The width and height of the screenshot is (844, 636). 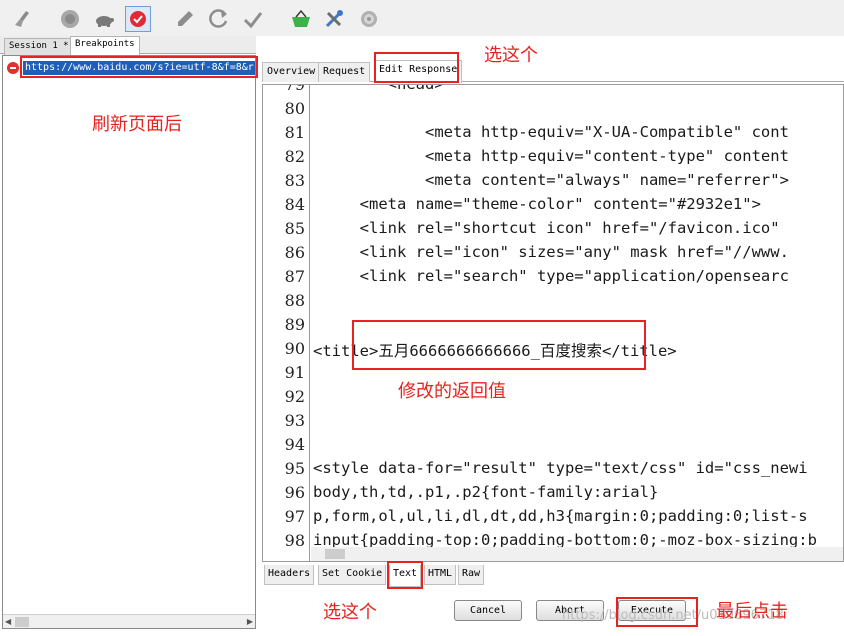 What do you see at coordinates (294, 180) in the screenshot?
I see `line-number: 83` at bounding box center [294, 180].